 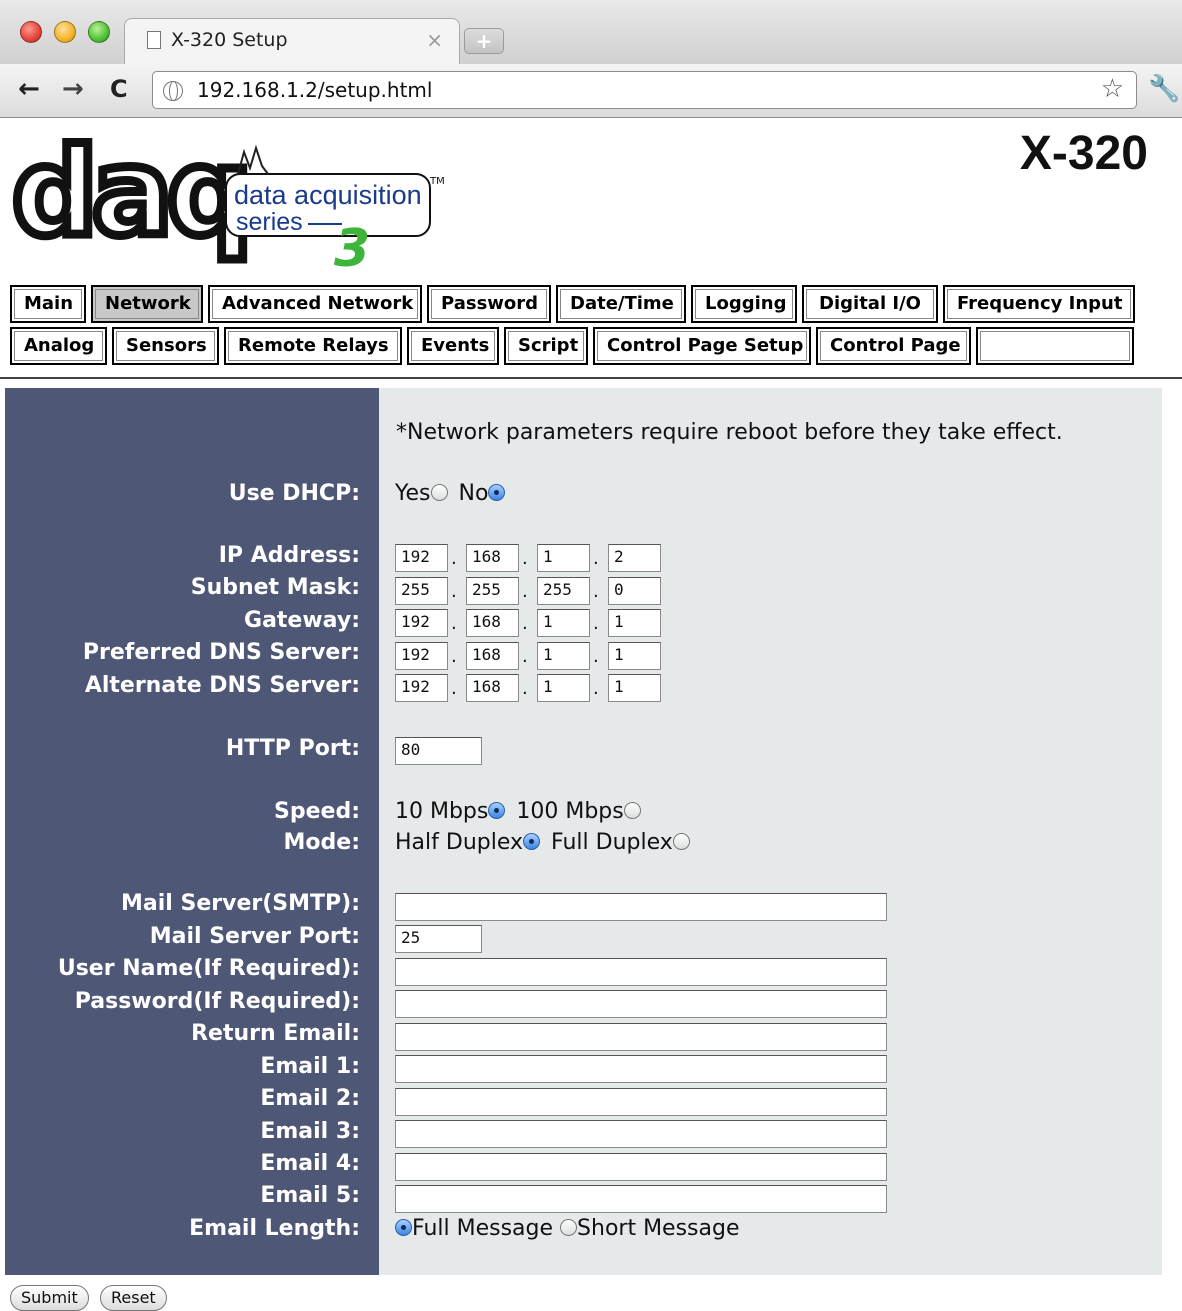 What do you see at coordinates (315, 304) in the screenshot?
I see `tab-advanced-network: Advanced Network` at bounding box center [315, 304].